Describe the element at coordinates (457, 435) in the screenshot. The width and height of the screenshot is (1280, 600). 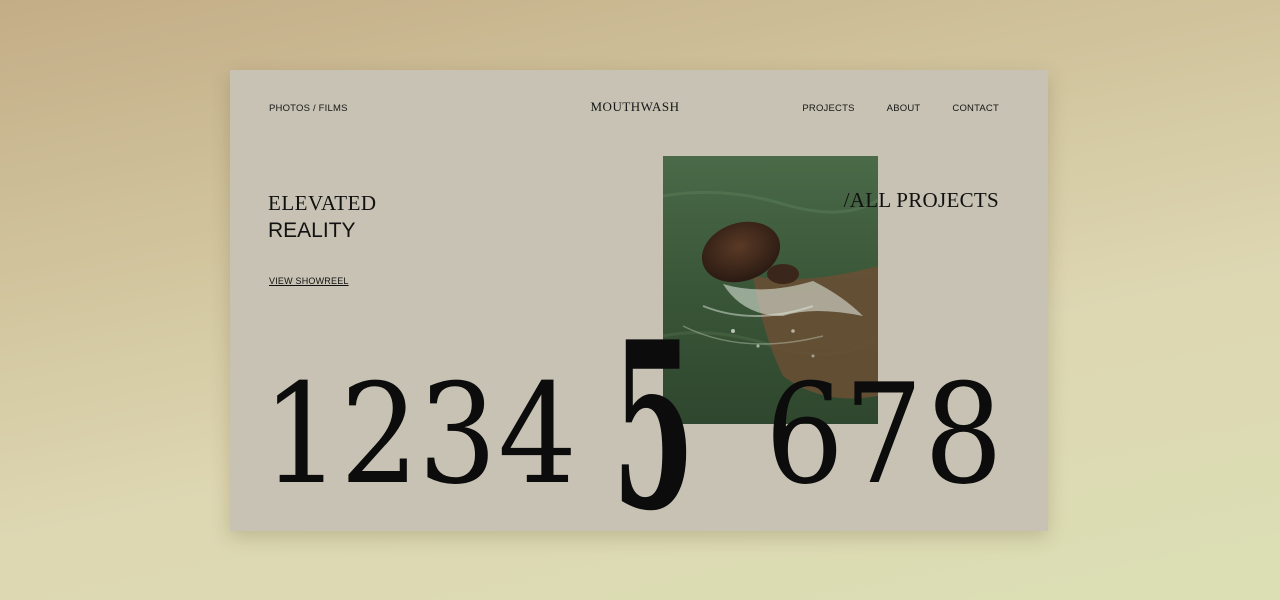
I see `project-number-3: 3` at that location.